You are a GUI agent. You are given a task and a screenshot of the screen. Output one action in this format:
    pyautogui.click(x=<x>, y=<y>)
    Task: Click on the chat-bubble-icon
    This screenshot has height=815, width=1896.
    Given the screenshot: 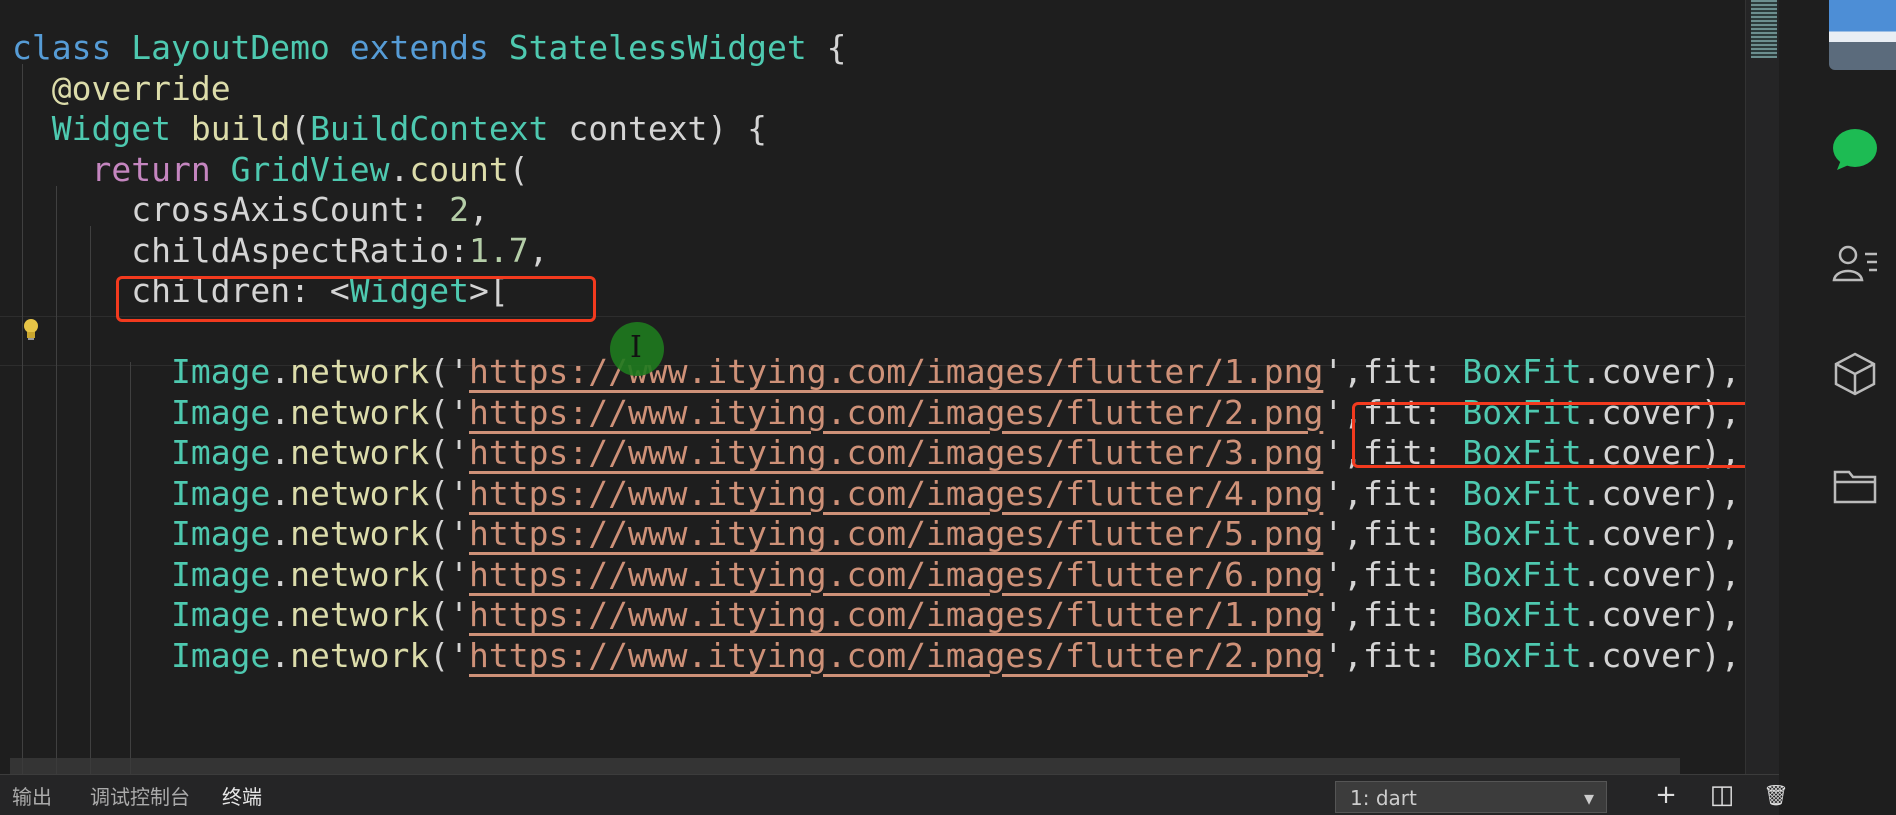 What is the action you would take?
    pyautogui.click(x=1855, y=150)
    